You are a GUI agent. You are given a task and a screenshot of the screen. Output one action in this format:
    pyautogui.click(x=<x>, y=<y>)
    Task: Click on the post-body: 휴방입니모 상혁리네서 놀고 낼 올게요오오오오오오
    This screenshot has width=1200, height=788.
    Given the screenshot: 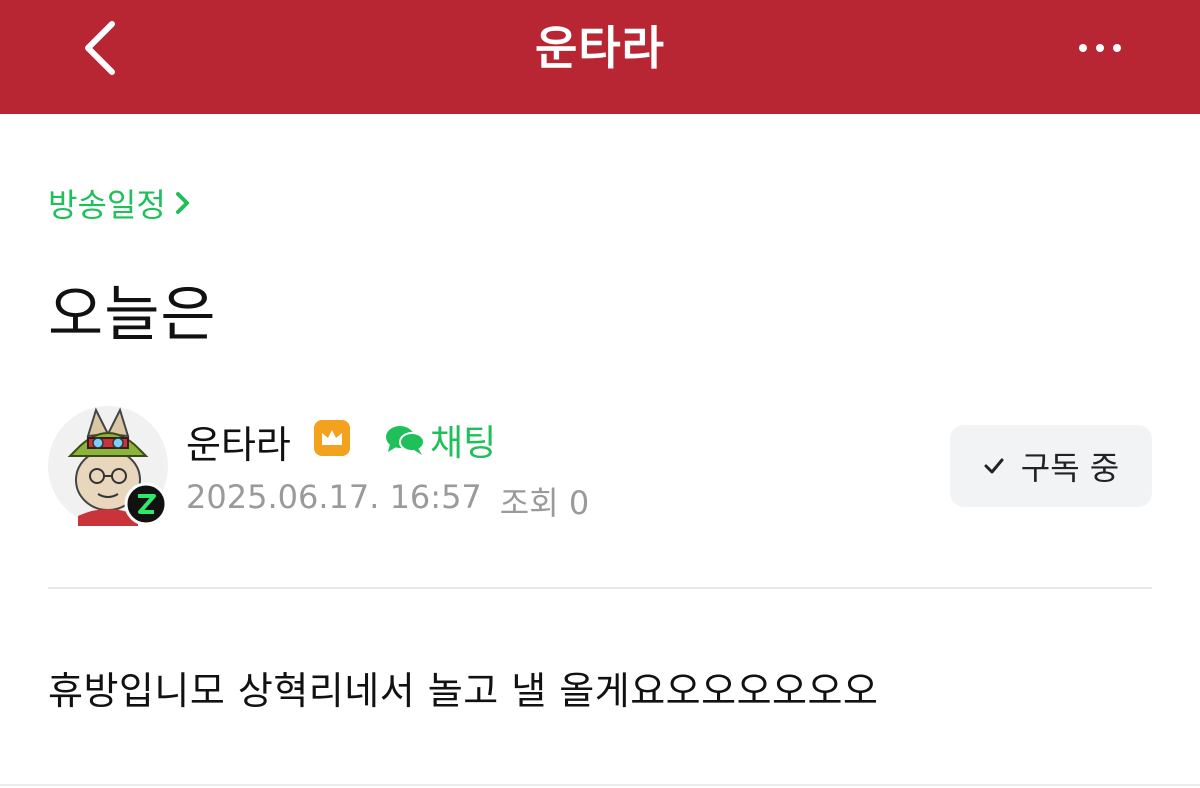 What is the action you would take?
    pyautogui.click(x=463, y=691)
    